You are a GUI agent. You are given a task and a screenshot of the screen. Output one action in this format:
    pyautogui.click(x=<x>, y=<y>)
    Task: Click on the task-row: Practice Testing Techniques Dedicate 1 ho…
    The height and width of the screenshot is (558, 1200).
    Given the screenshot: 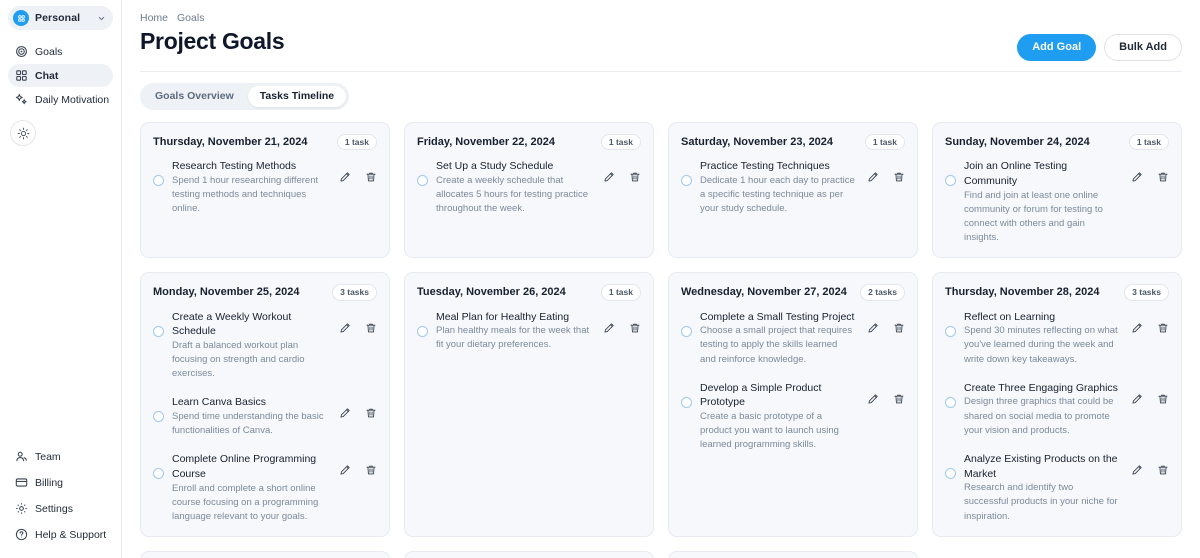 What is the action you would take?
    pyautogui.click(x=793, y=187)
    